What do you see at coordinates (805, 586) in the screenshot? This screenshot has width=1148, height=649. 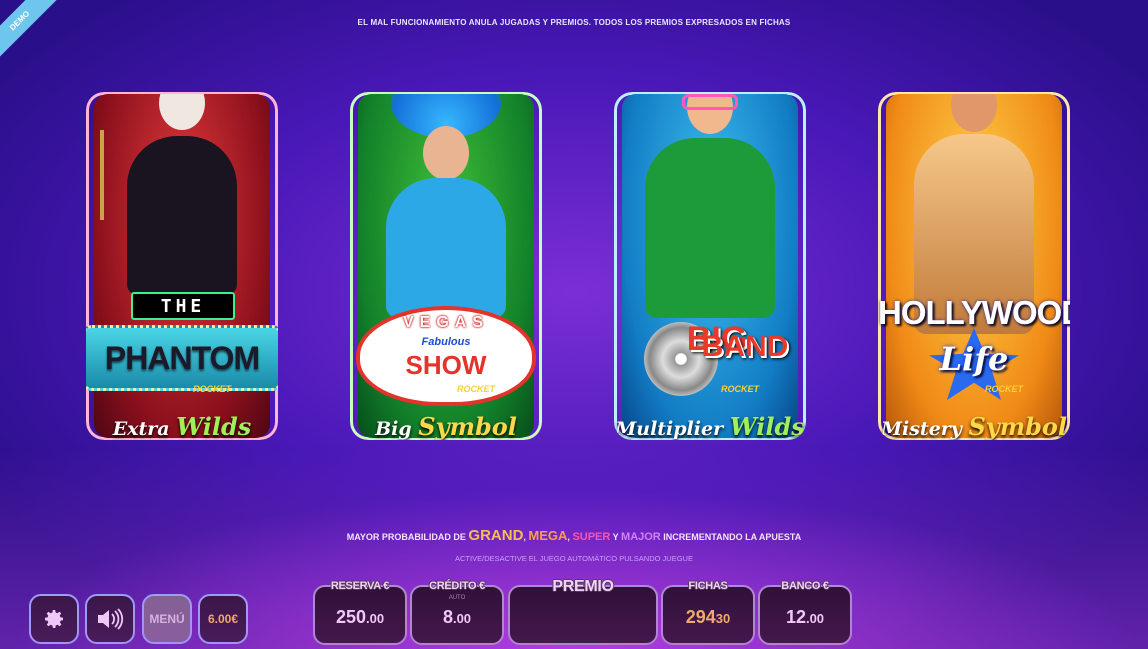 I see `banco-title: BANCO €` at bounding box center [805, 586].